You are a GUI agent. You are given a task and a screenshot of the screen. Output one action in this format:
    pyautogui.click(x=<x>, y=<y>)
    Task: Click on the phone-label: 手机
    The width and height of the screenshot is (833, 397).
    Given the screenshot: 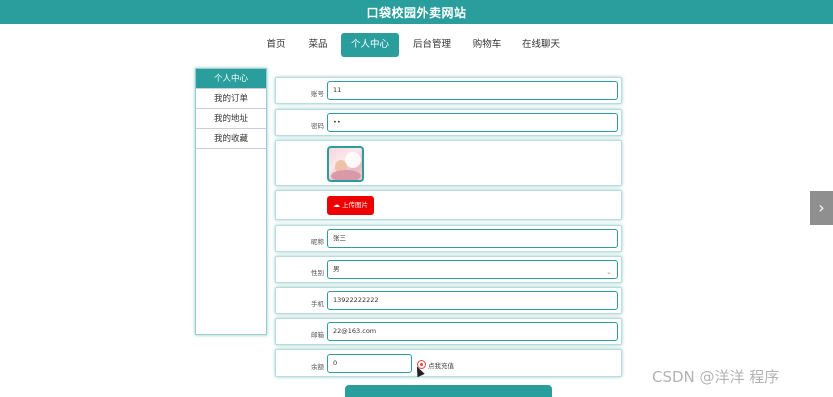 What is the action you would take?
    pyautogui.click(x=317, y=304)
    